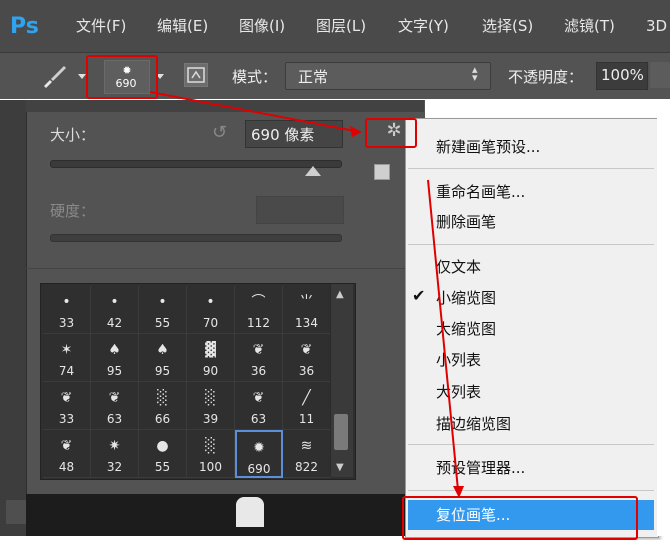 This screenshot has height=540, width=670. I want to click on brush-preset-cell: • 70, so click(211, 310).